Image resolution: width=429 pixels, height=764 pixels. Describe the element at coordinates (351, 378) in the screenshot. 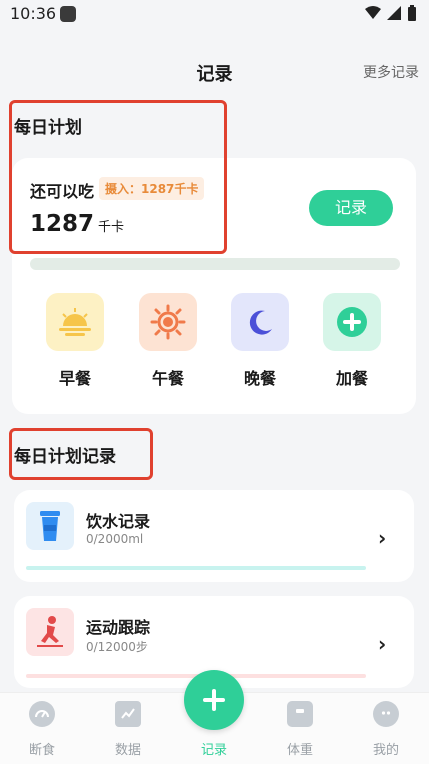

I see `meal-label-snack: 加餐` at that location.